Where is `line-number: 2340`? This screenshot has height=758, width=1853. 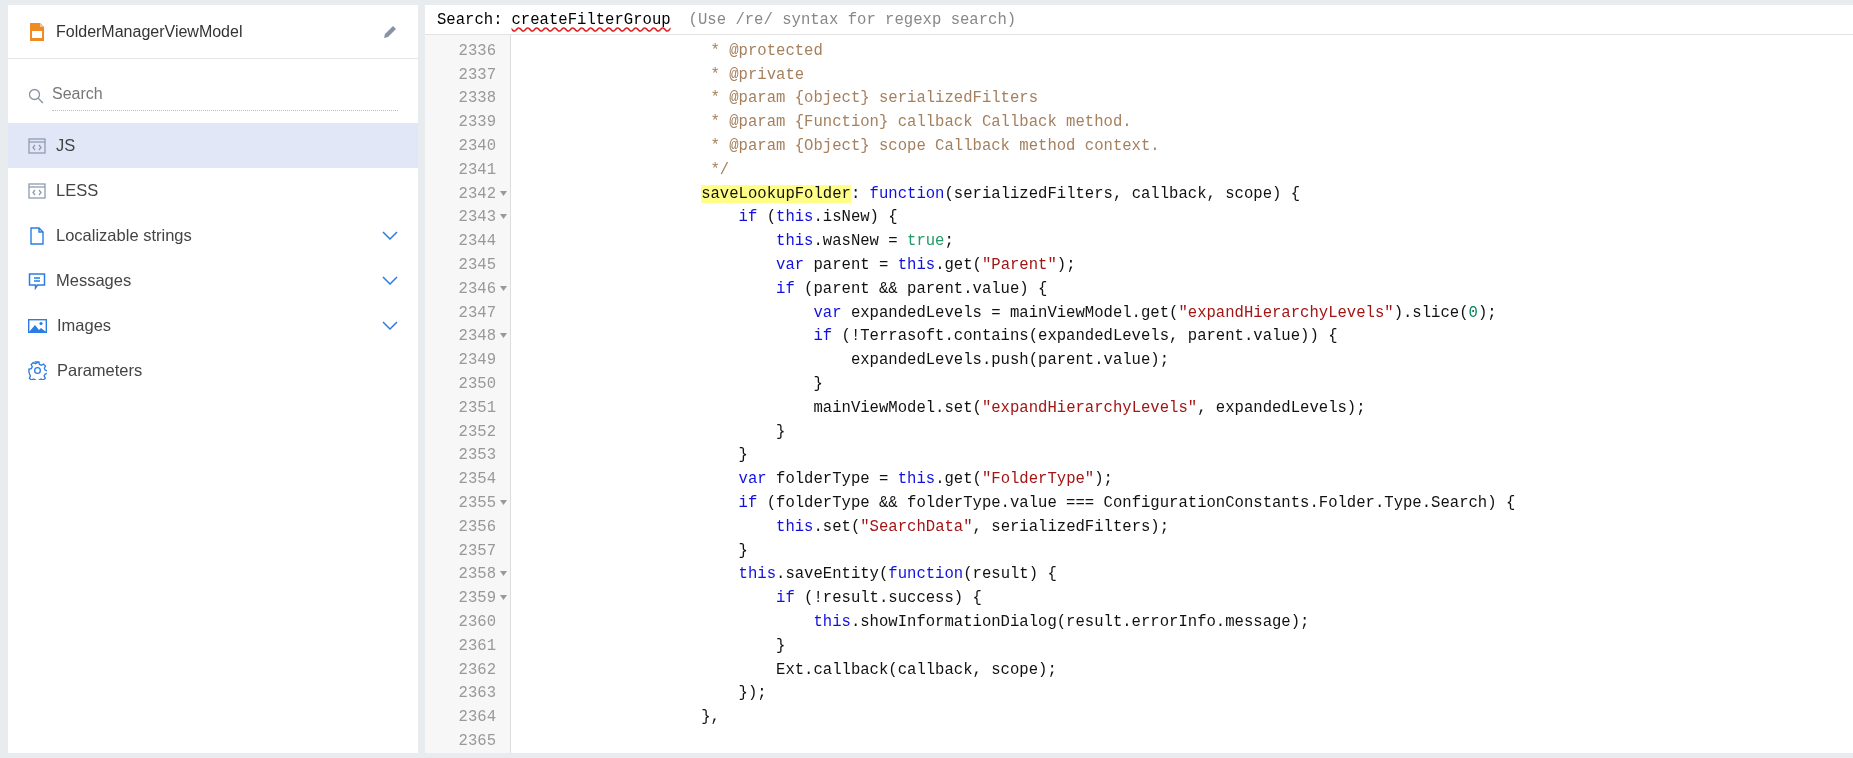
line-number: 2340 is located at coordinates (477, 146).